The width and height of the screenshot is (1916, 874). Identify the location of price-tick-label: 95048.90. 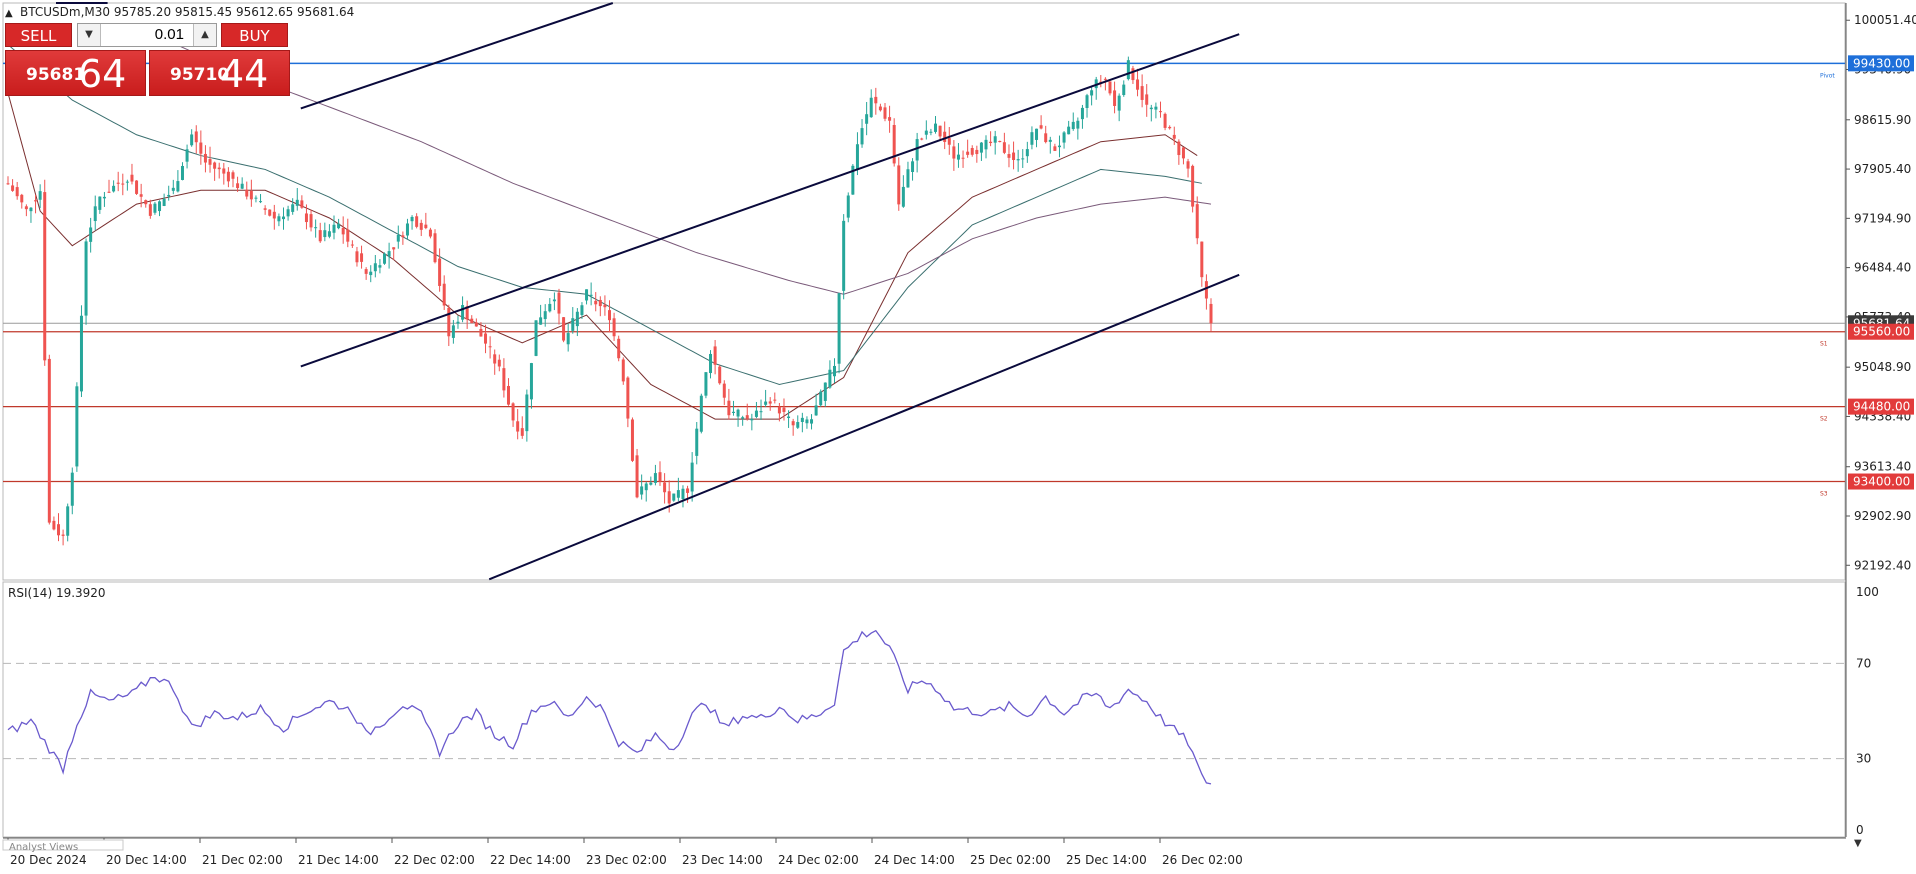
(1882, 367).